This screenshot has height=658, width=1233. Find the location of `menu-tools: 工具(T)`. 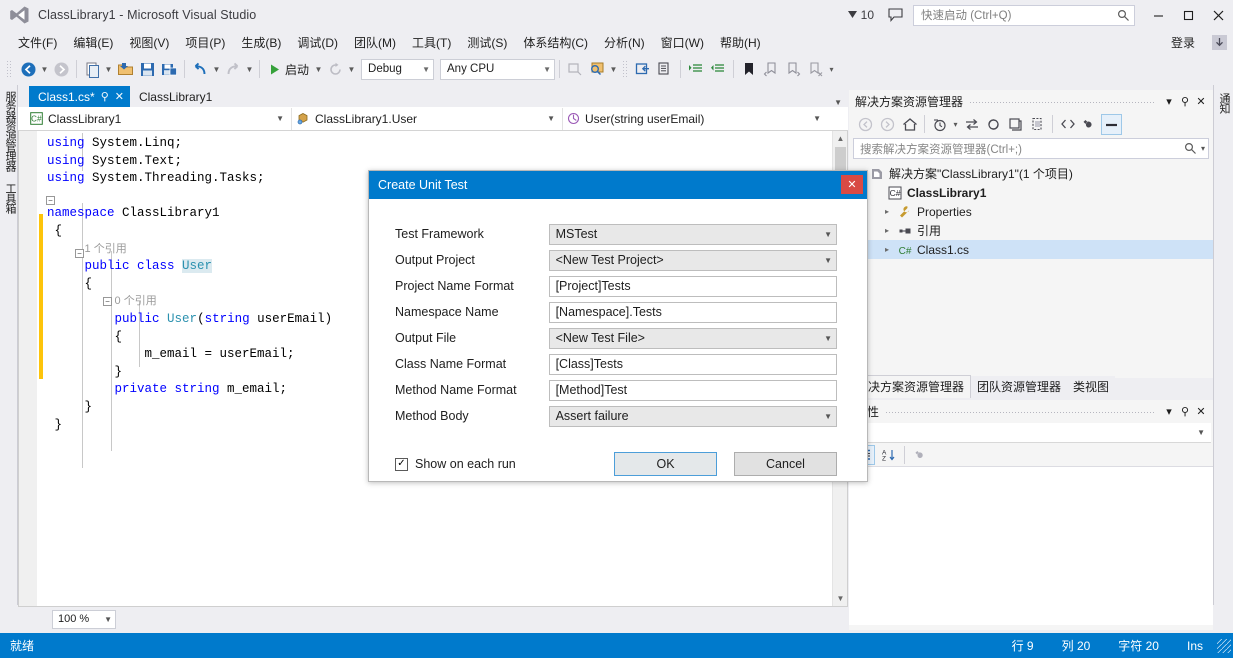

menu-tools: 工具(T) is located at coordinates (431, 42).